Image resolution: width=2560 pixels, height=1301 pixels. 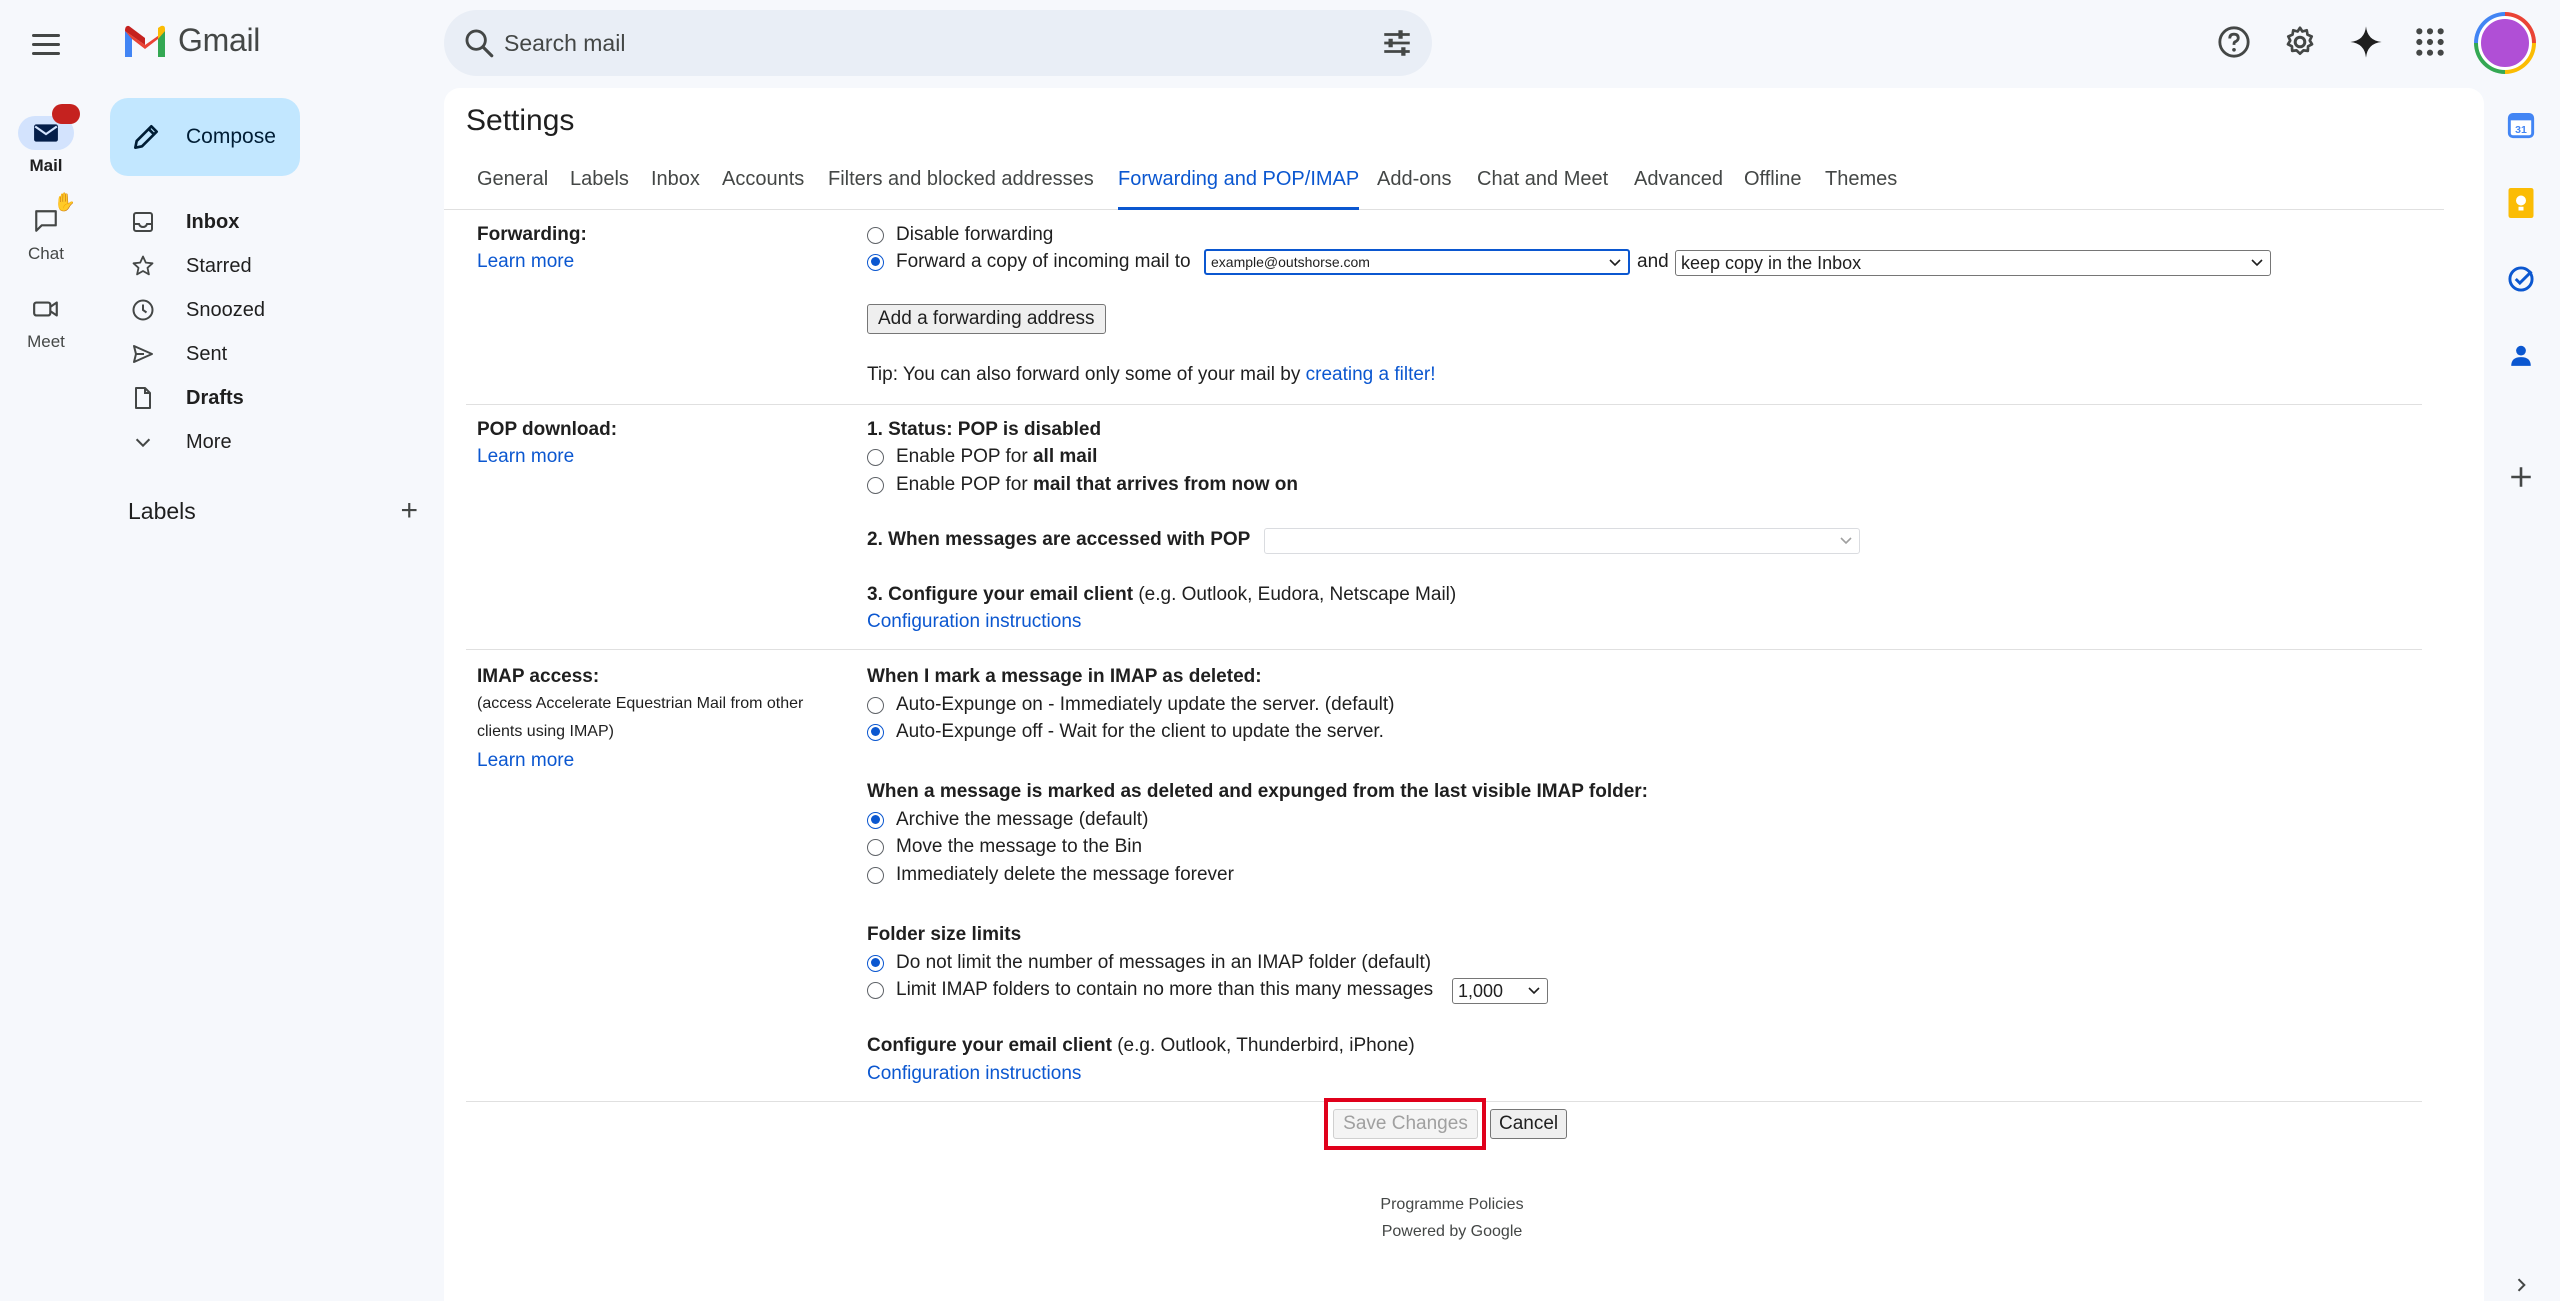 I want to click on imap-config-instructions-link: Configuration instructions, so click(x=974, y=1074).